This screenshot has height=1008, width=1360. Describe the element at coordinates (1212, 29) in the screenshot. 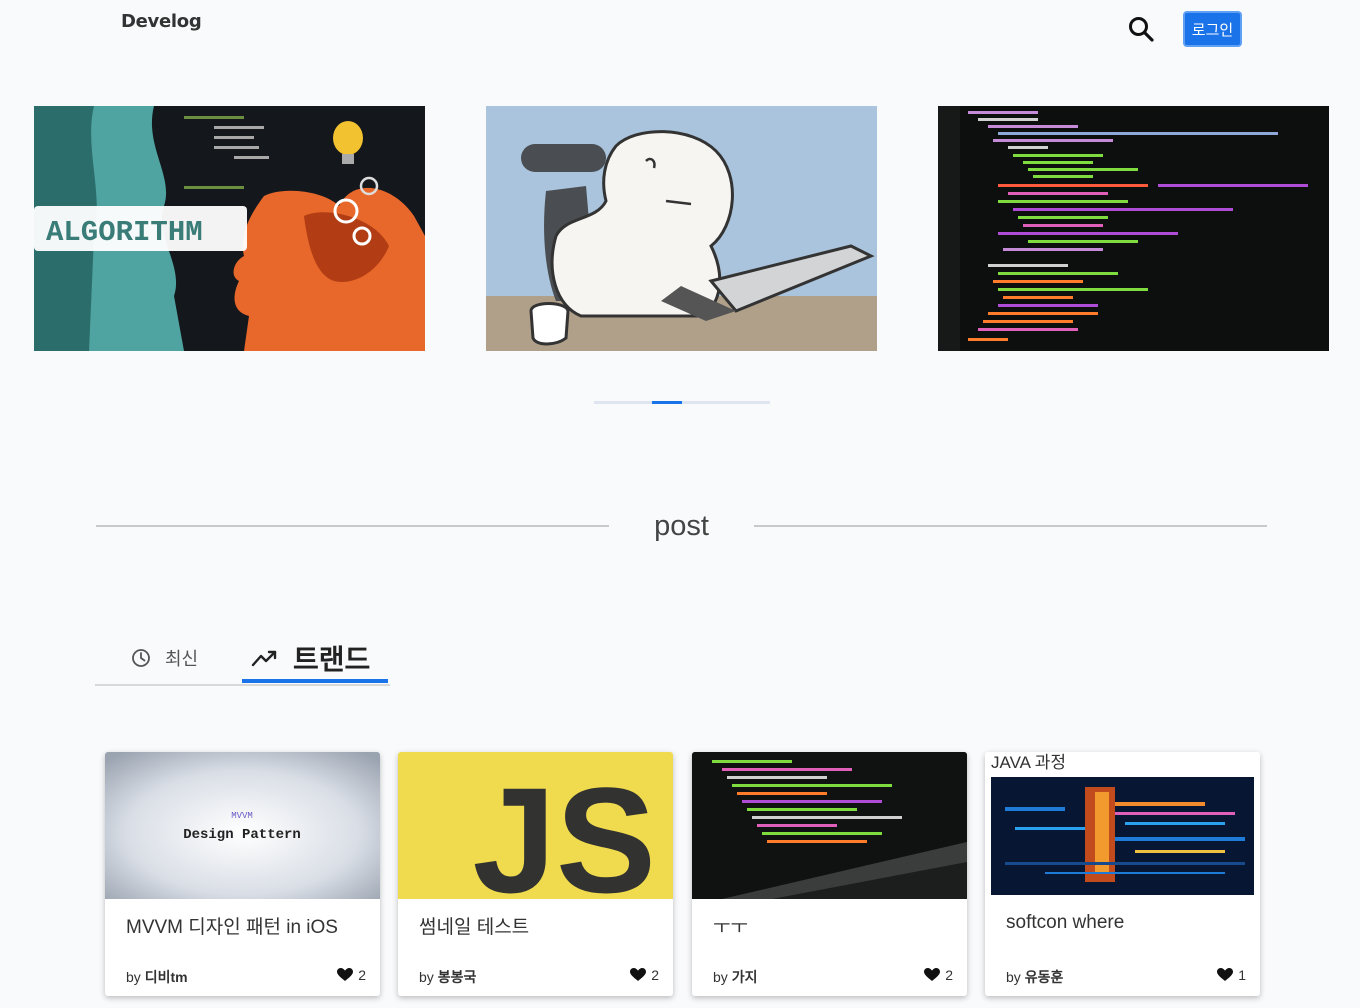

I see `login-button: 로그인` at that location.